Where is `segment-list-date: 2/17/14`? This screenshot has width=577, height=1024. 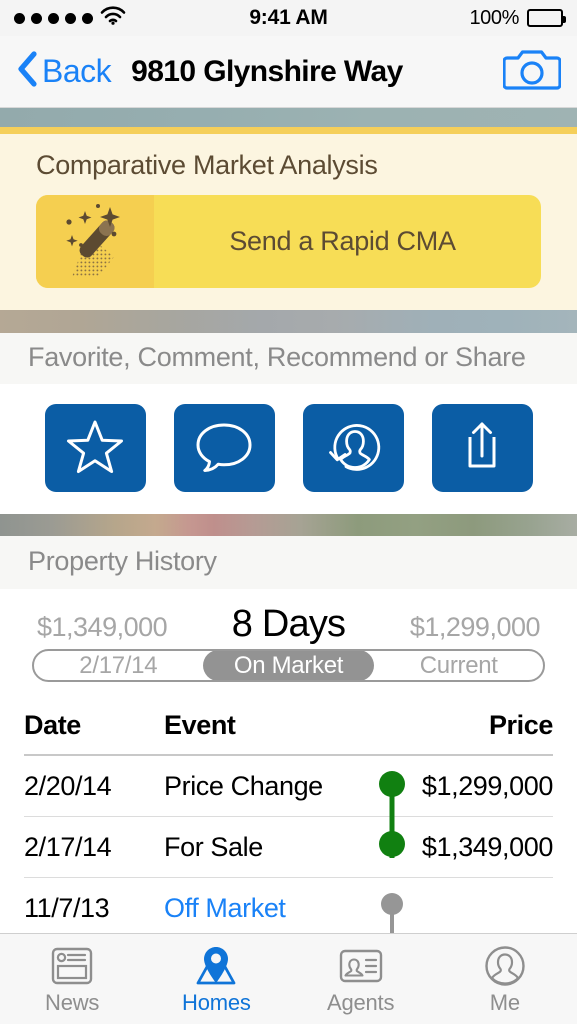 segment-list-date: 2/17/14 is located at coordinates (118, 665).